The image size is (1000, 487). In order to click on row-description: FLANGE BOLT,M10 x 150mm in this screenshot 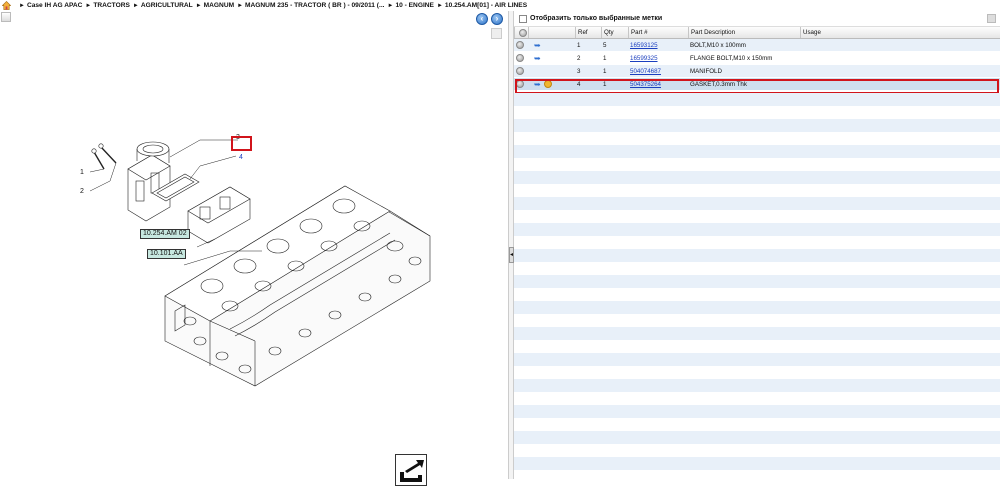, I will do `click(731, 58)`.